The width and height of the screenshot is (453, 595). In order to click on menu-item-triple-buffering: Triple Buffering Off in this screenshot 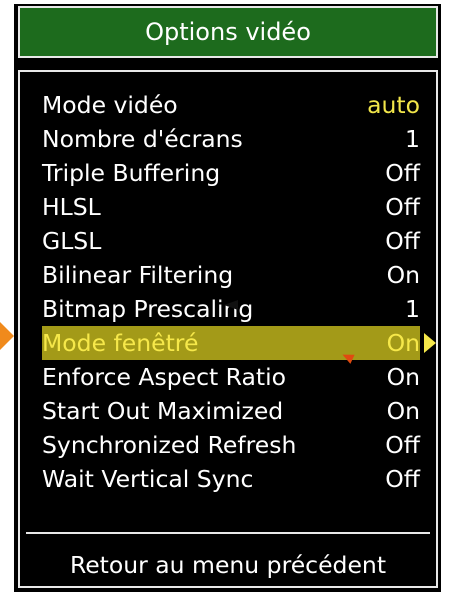, I will do `click(231, 173)`.